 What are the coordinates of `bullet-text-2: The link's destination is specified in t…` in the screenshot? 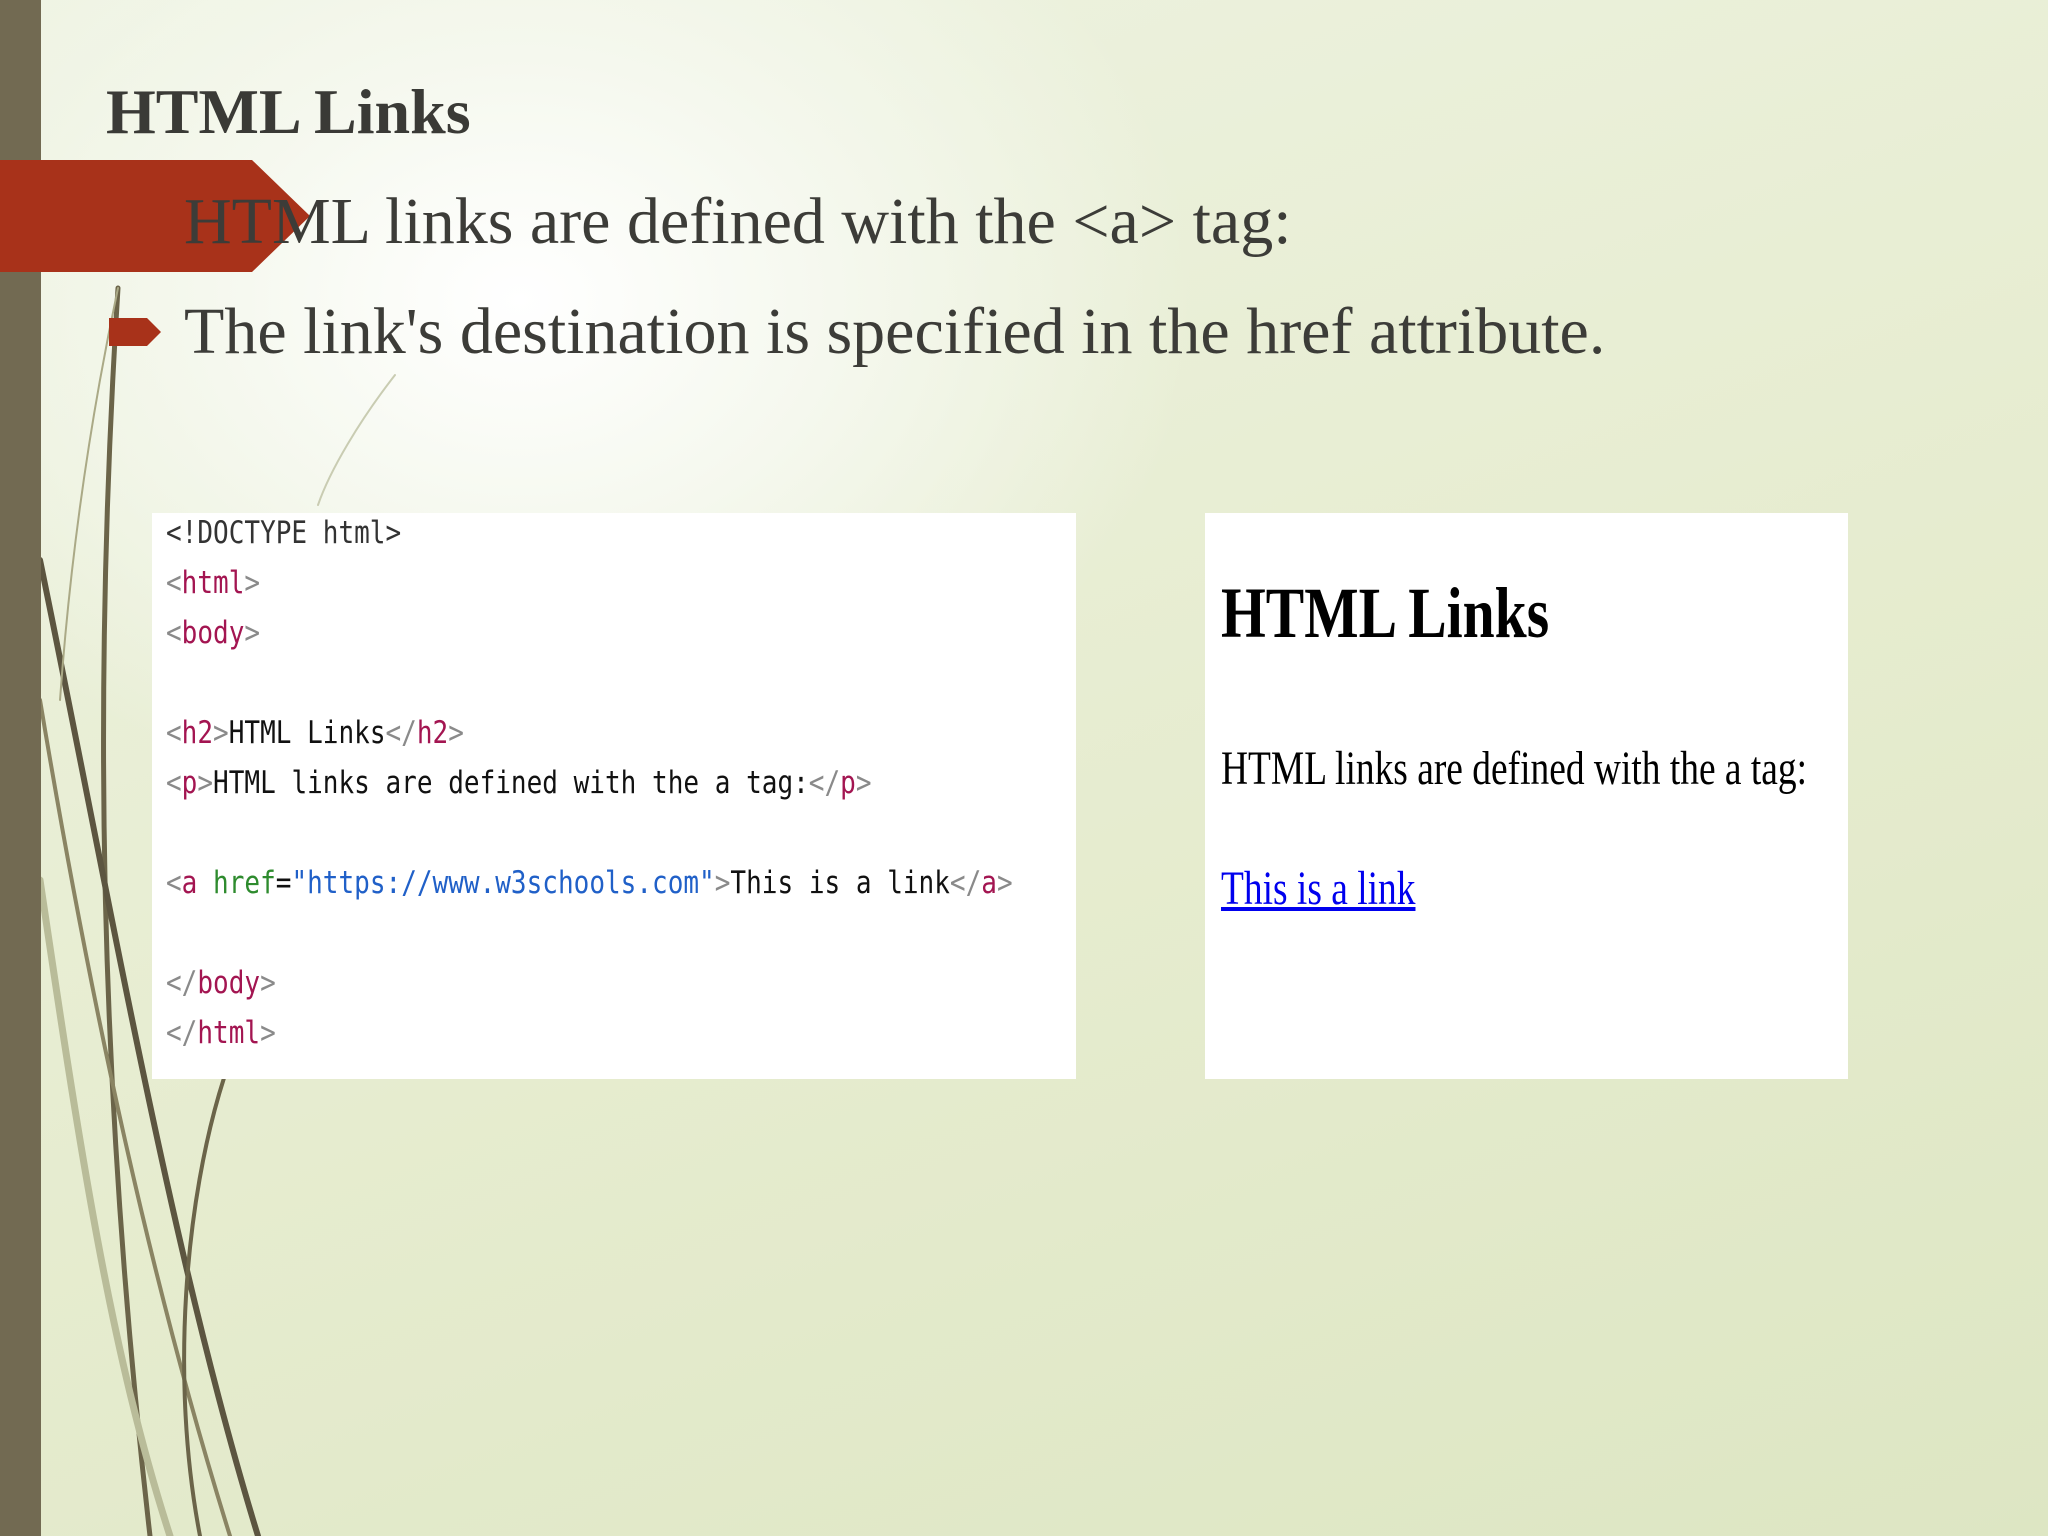 It's located at (895, 331).